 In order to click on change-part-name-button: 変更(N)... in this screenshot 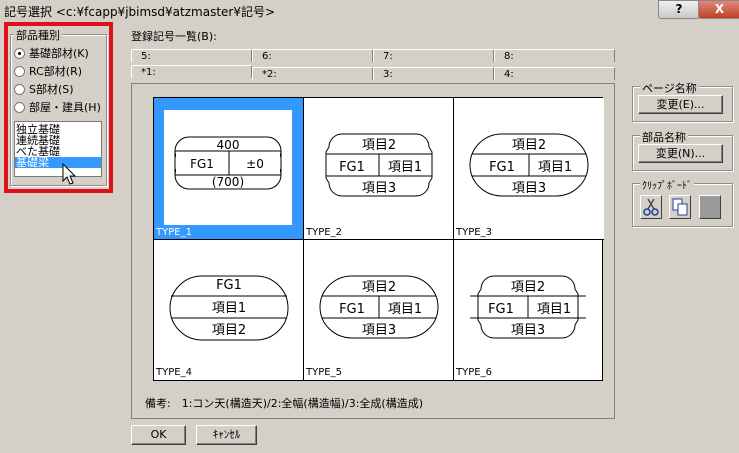, I will do `click(680, 153)`.